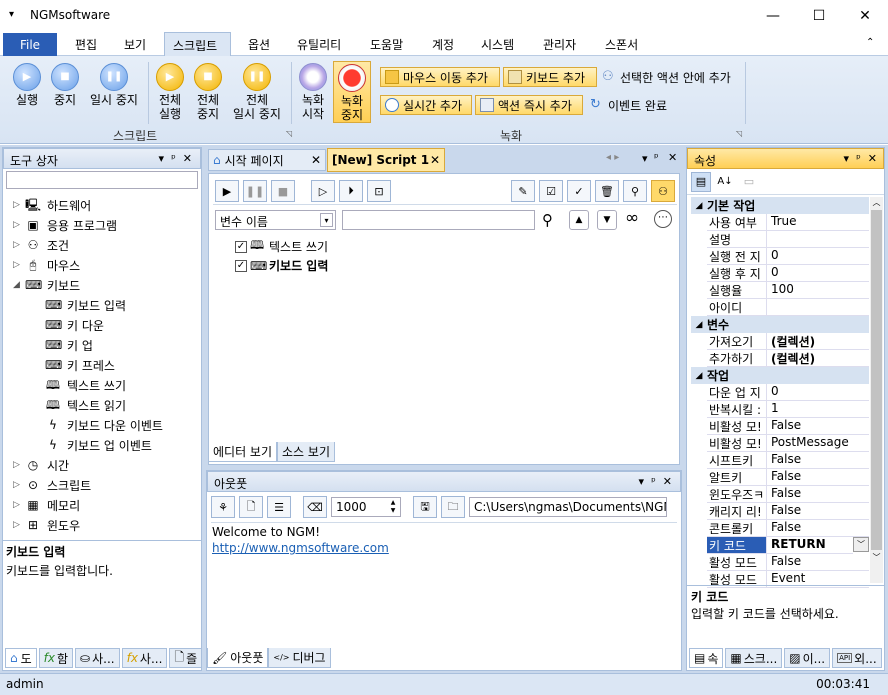 Image resolution: width=888 pixels, height=695 pixels. What do you see at coordinates (386, 44) in the screenshot?
I see `menu-tab-help: 도움말` at bounding box center [386, 44].